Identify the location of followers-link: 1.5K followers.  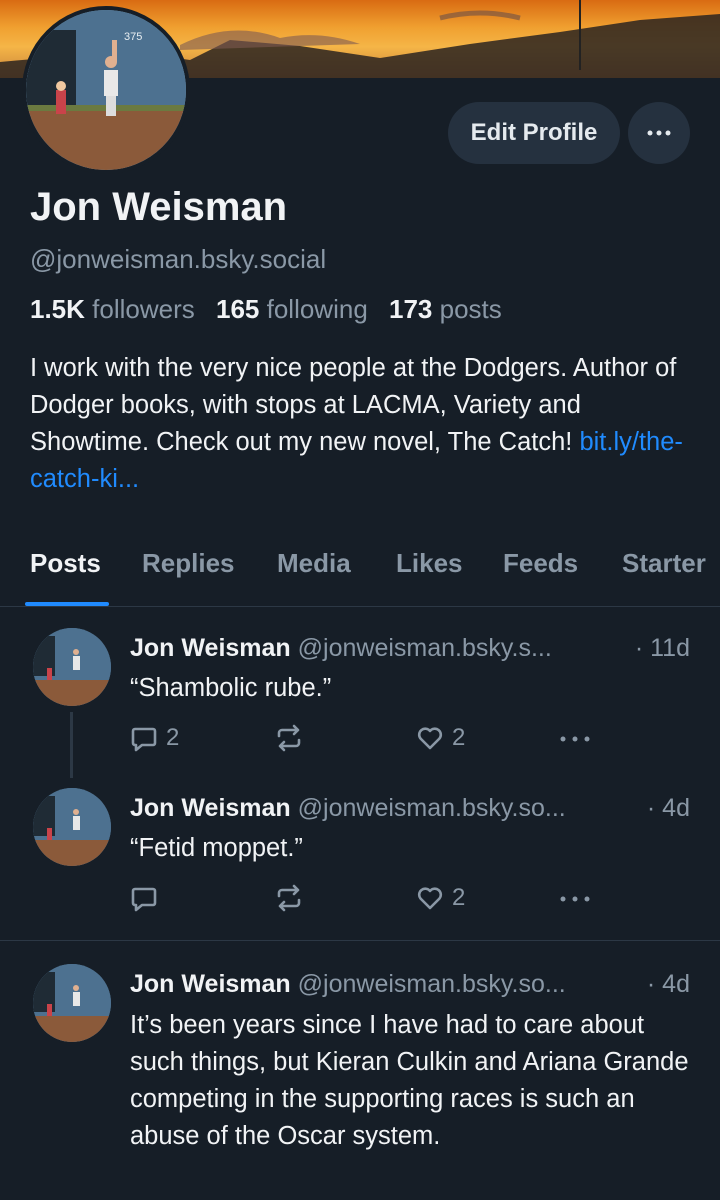
(112, 309).